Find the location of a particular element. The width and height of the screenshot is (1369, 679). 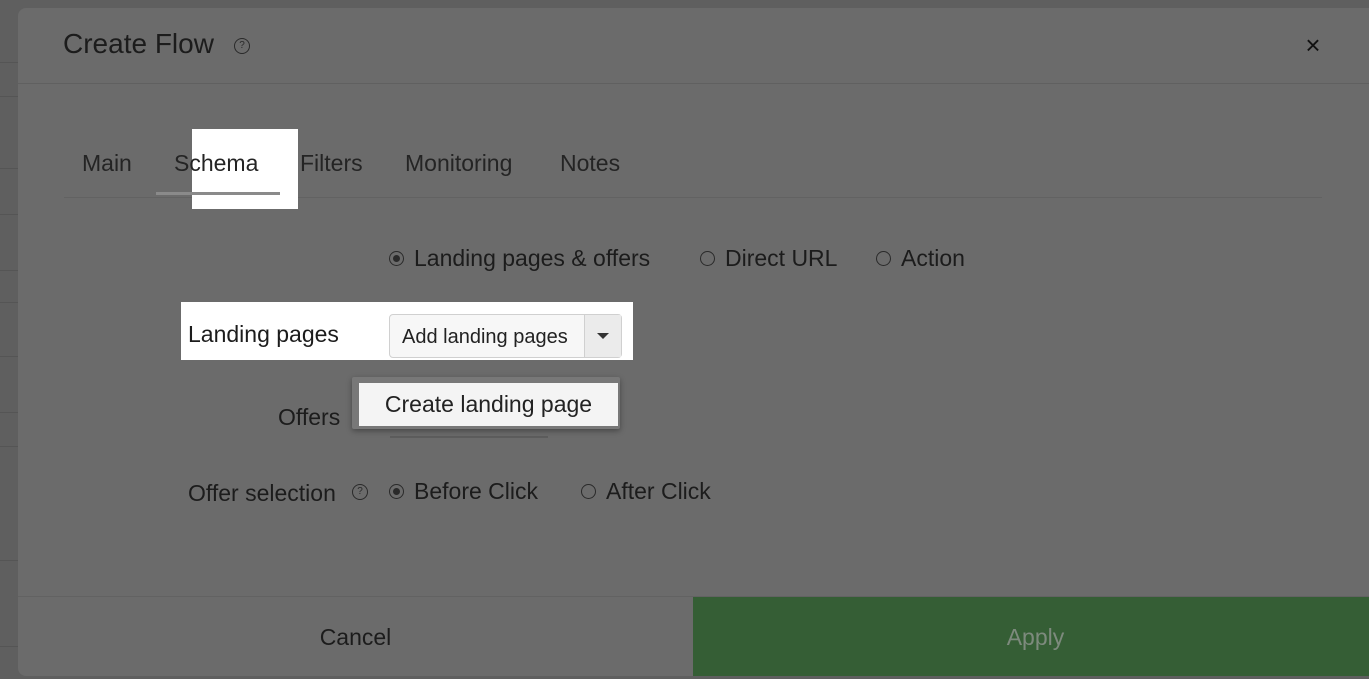

landing-pages-label: Landing pages is located at coordinates (263, 334).